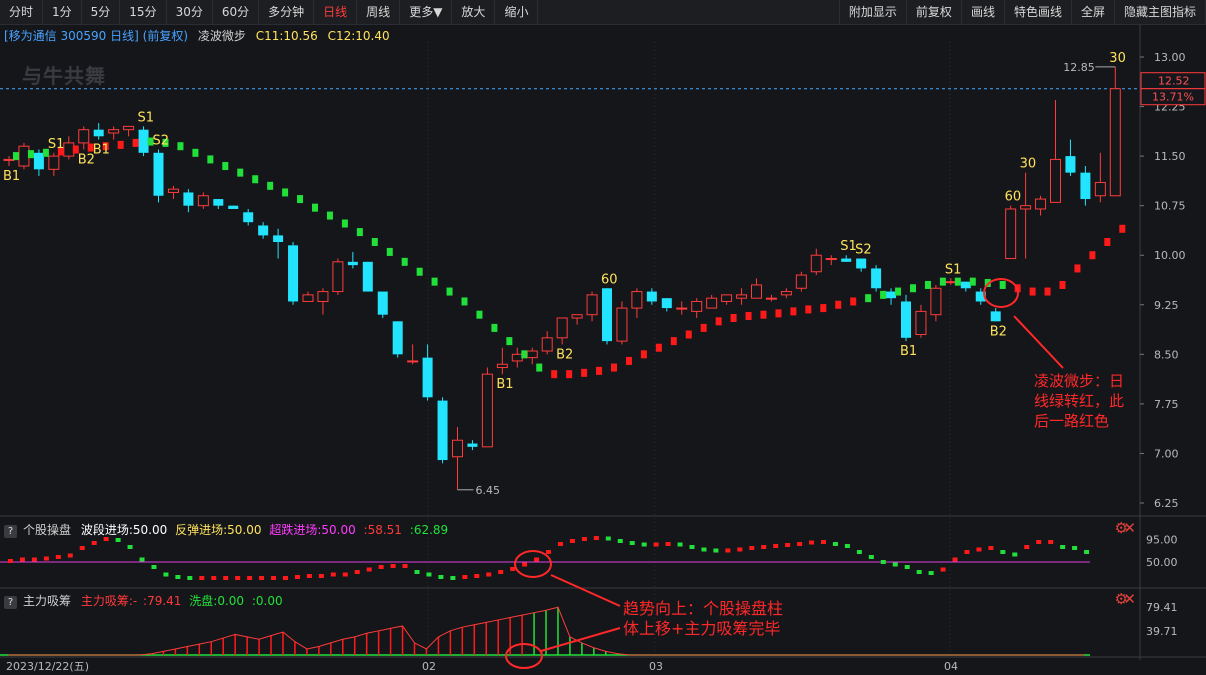 This screenshot has width=1206, height=675. I want to click on sub2-close-icon: ✕, so click(1129, 599).